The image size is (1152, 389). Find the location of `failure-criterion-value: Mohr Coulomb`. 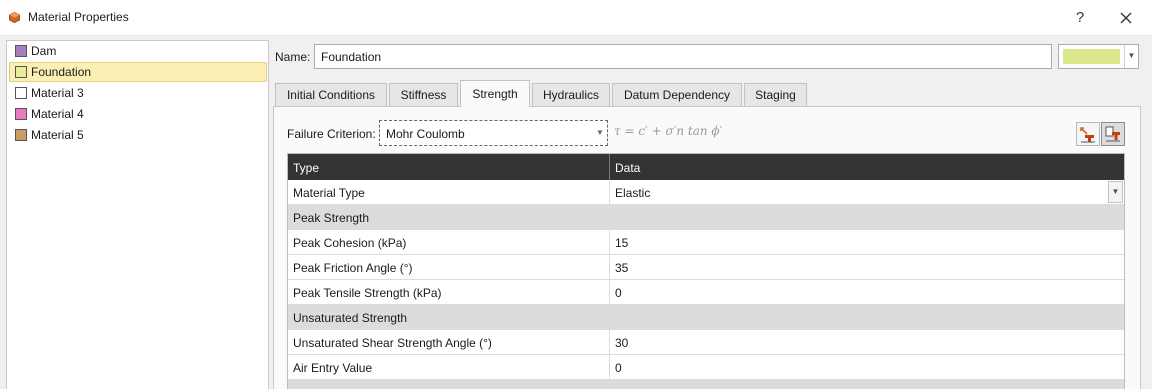

failure-criterion-value: Mohr Coulomb is located at coordinates (425, 134).